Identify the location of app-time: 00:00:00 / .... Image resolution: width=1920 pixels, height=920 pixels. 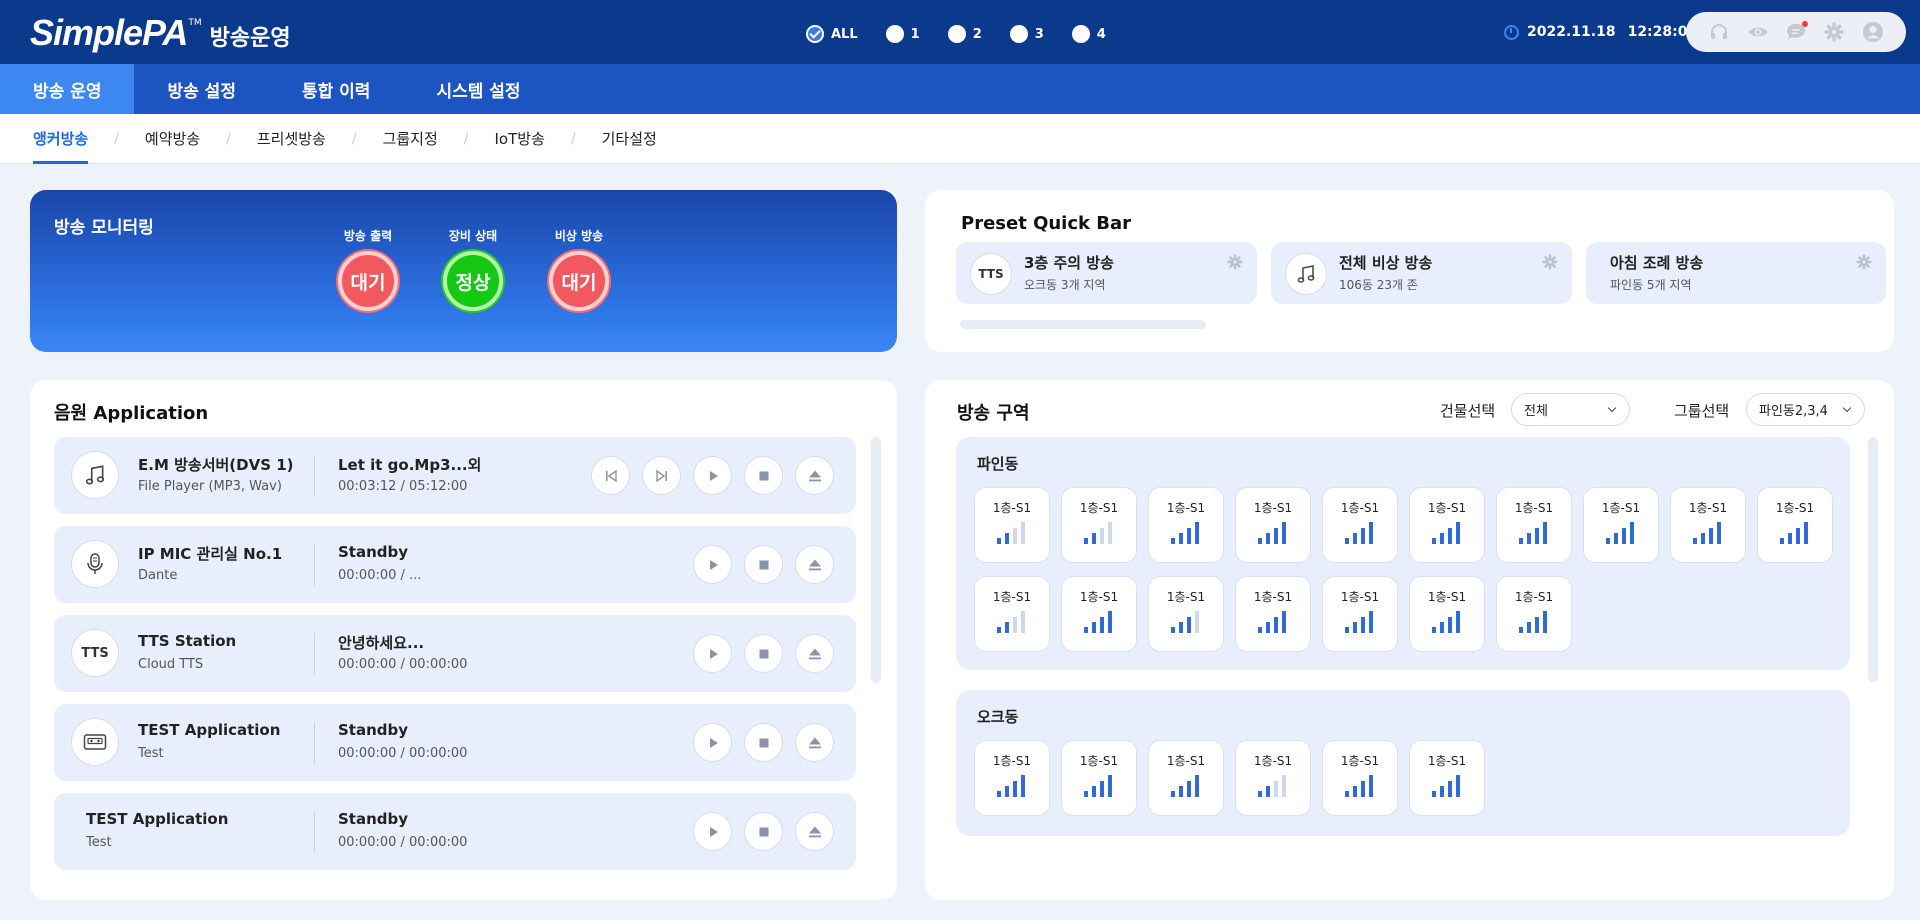
(380, 575).